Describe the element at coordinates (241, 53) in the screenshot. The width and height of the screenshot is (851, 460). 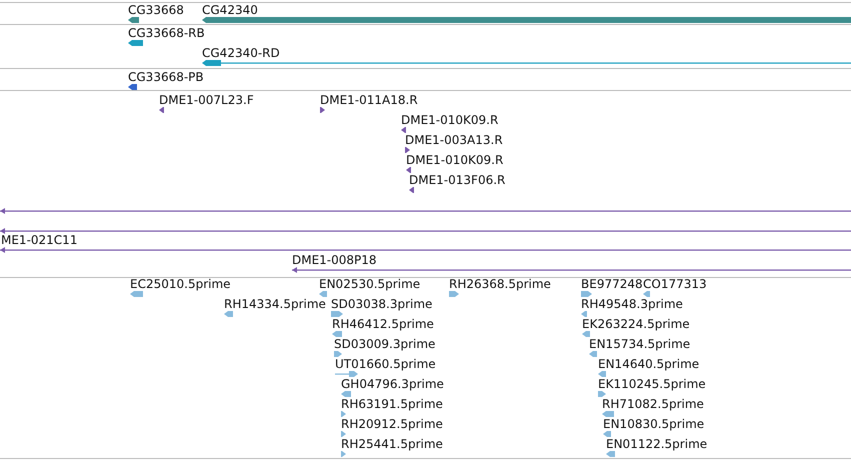
I see `feature-label: CG42340-RD` at that location.